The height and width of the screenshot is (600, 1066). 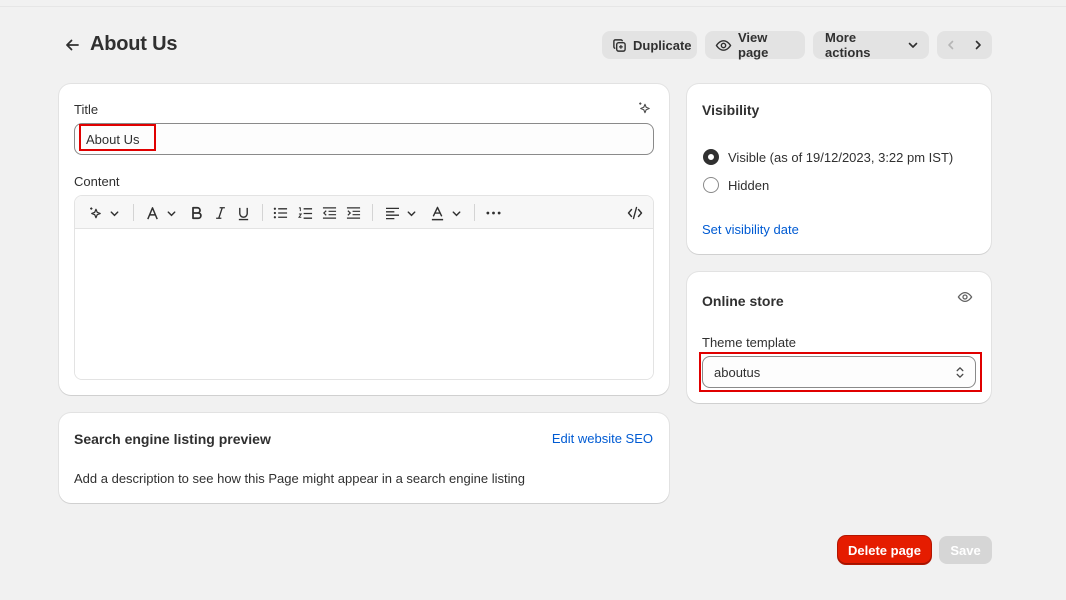 What do you see at coordinates (446, 213) in the screenshot?
I see `text-color-button` at bounding box center [446, 213].